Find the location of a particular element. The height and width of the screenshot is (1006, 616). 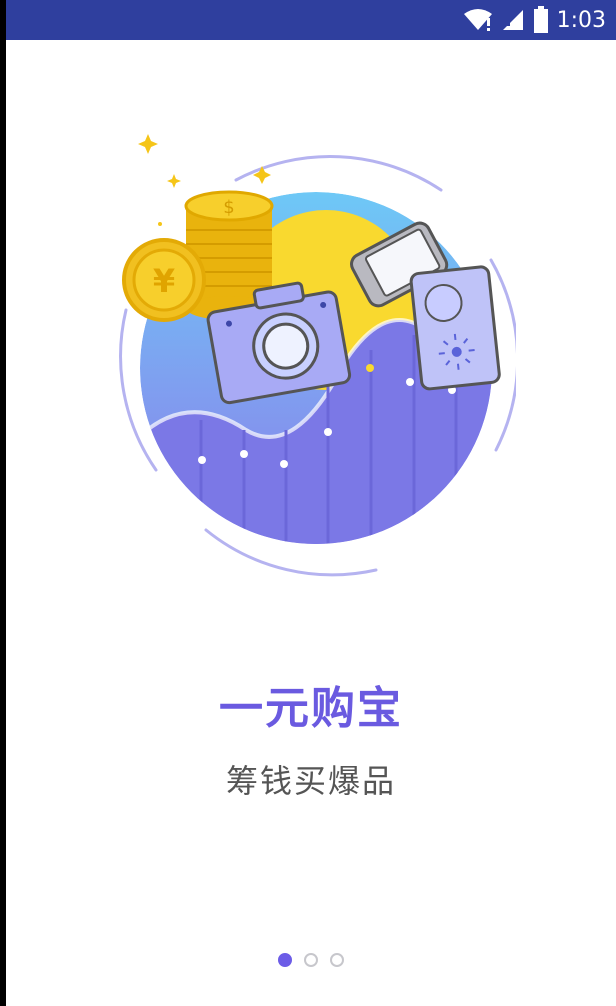

page-indicator is located at coordinates (311, 960).